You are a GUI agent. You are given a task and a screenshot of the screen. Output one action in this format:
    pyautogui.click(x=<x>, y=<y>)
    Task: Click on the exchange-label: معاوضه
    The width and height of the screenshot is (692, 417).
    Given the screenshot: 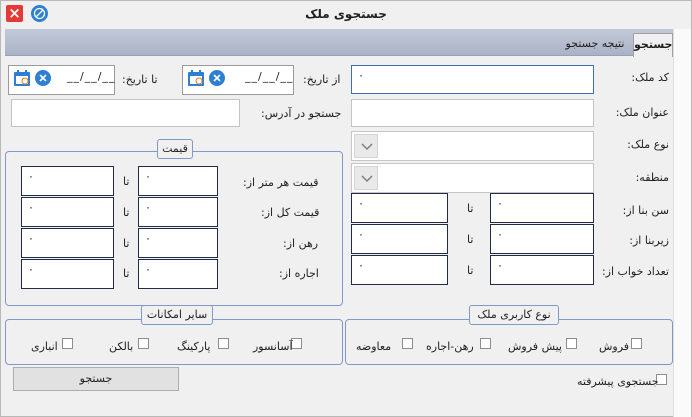 What is the action you would take?
    pyautogui.click(x=374, y=346)
    